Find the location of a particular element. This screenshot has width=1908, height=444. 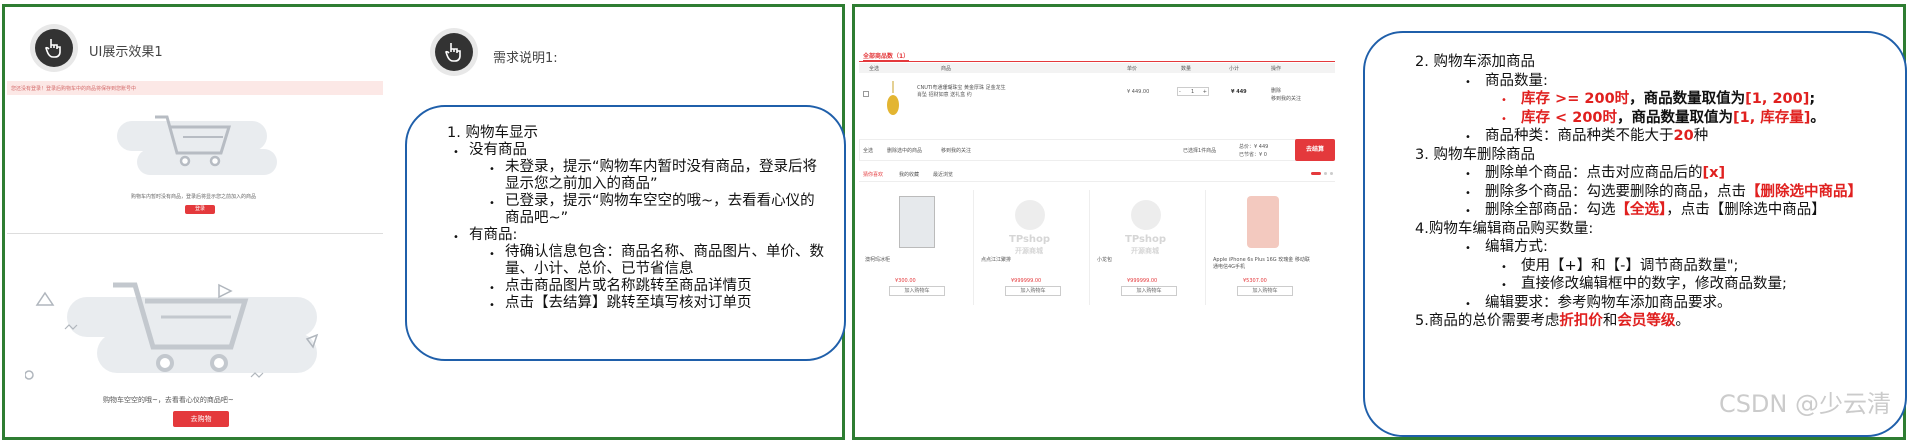

rule-text: ; is located at coordinates (1812, 99).